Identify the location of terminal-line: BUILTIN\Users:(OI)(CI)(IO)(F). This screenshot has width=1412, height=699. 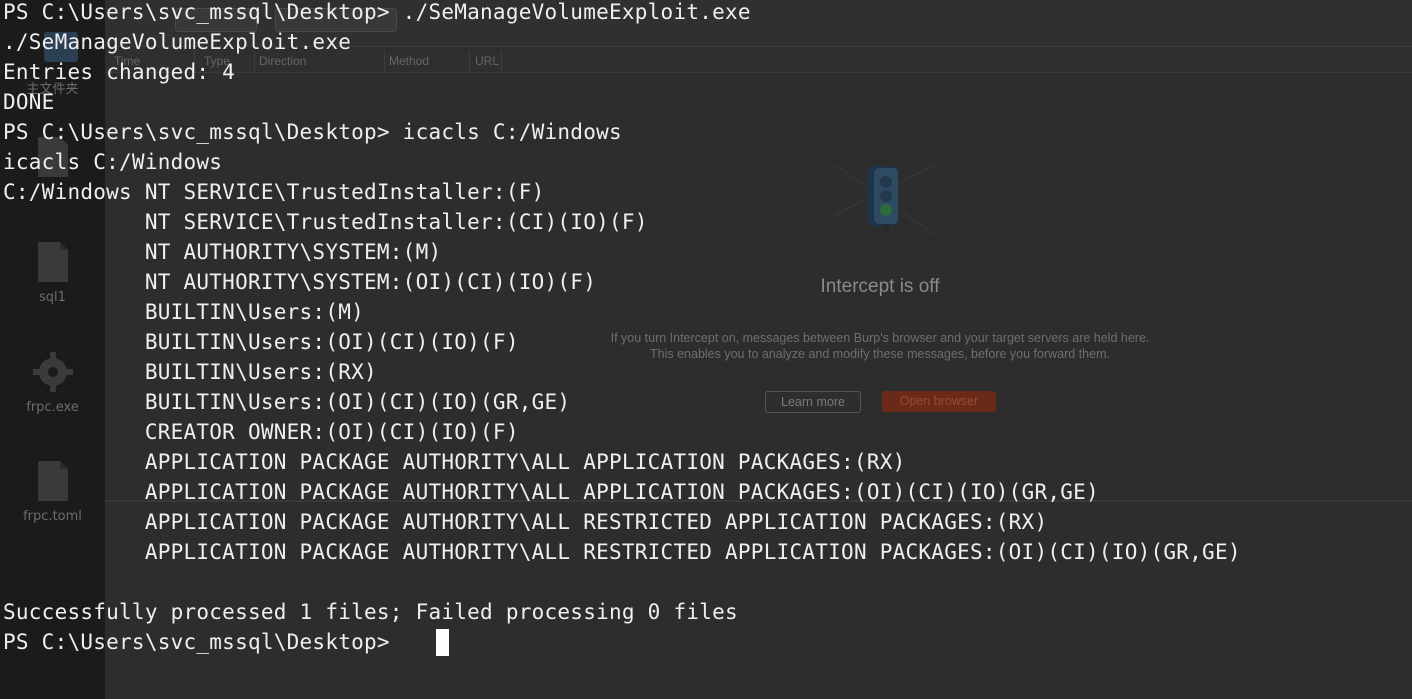
(261, 342).